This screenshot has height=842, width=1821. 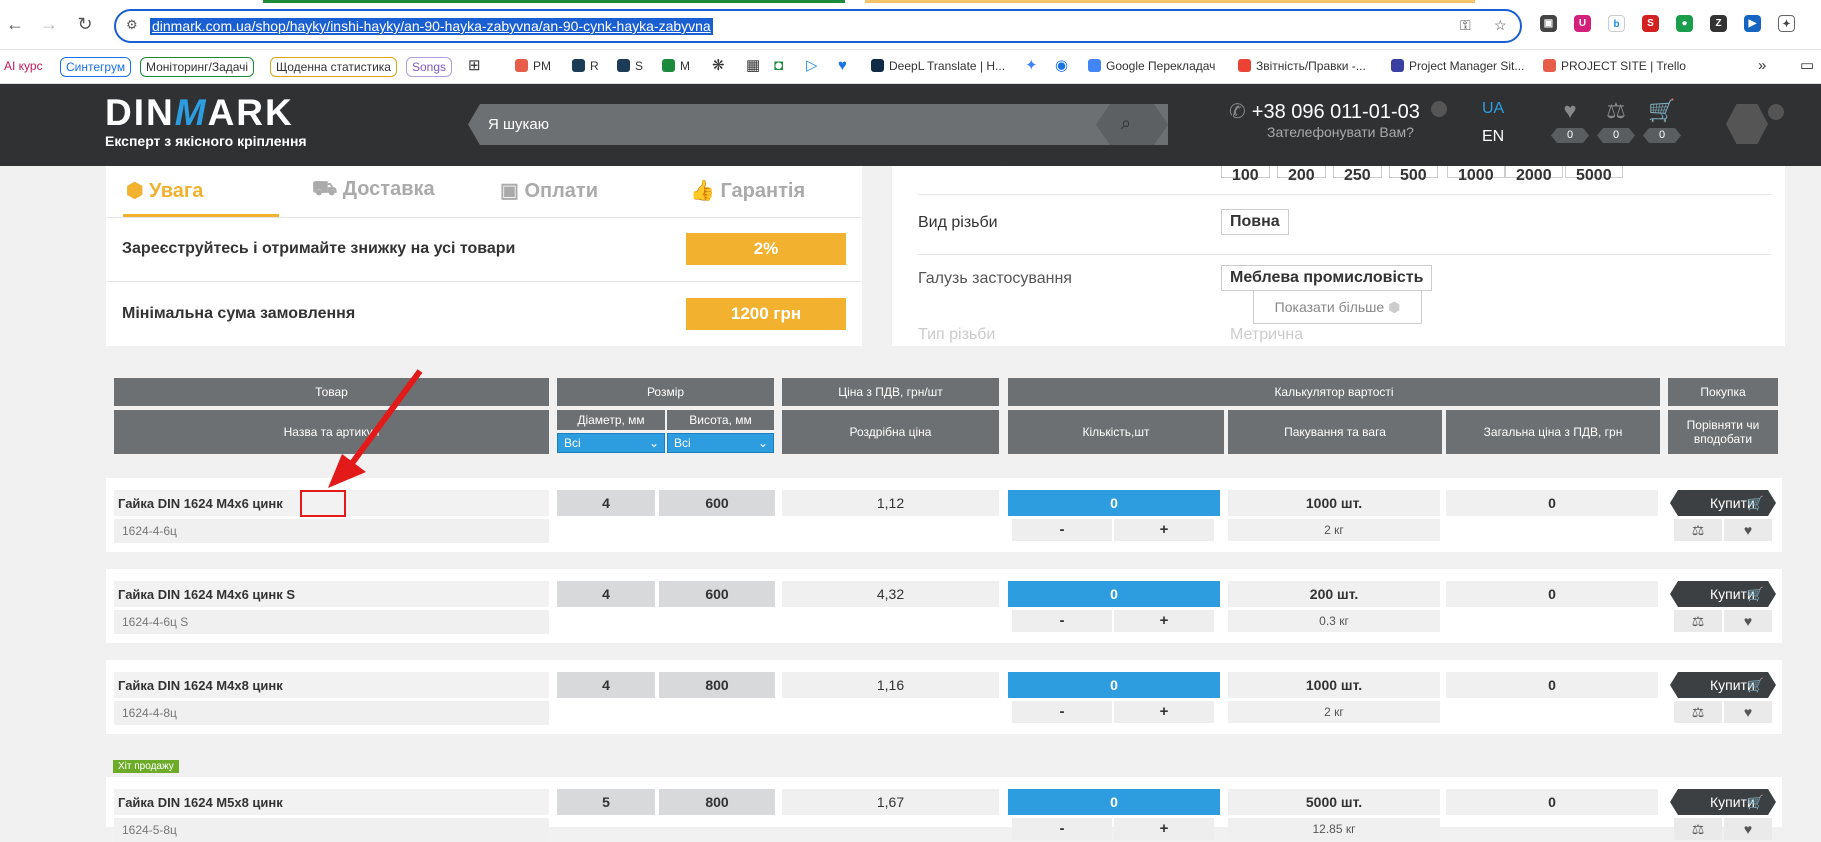 What do you see at coordinates (1132, 124) in the screenshot?
I see `search-button: ⌕` at bounding box center [1132, 124].